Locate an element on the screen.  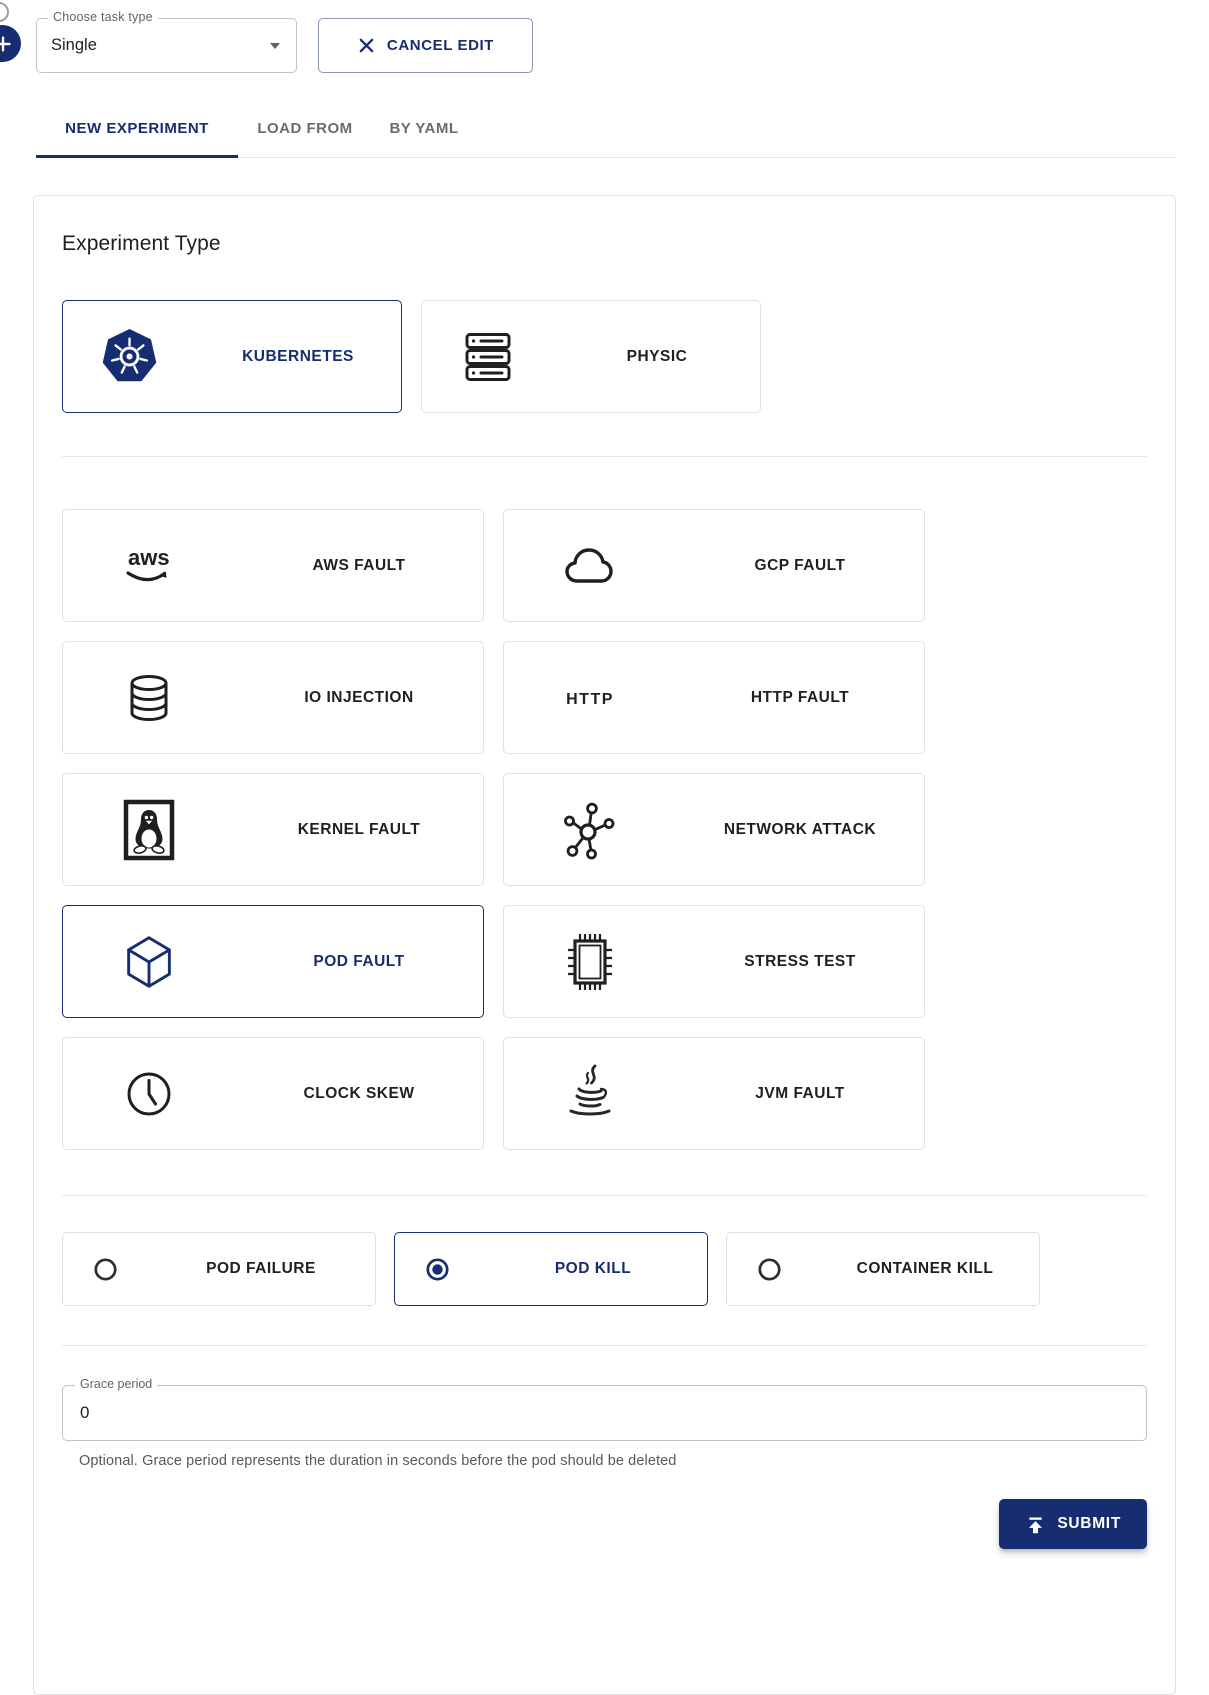
server-icon is located at coordinates (488, 357).